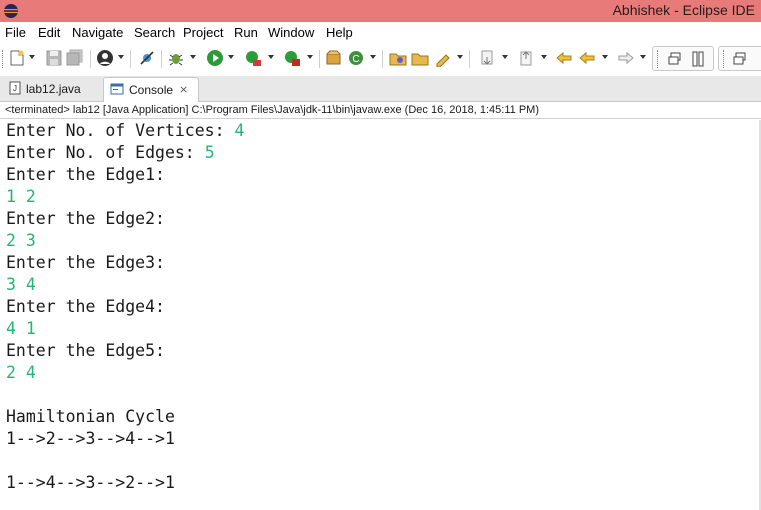 The image size is (761, 510). What do you see at coordinates (54, 58) in the screenshot?
I see `save-icon` at bounding box center [54, 58].